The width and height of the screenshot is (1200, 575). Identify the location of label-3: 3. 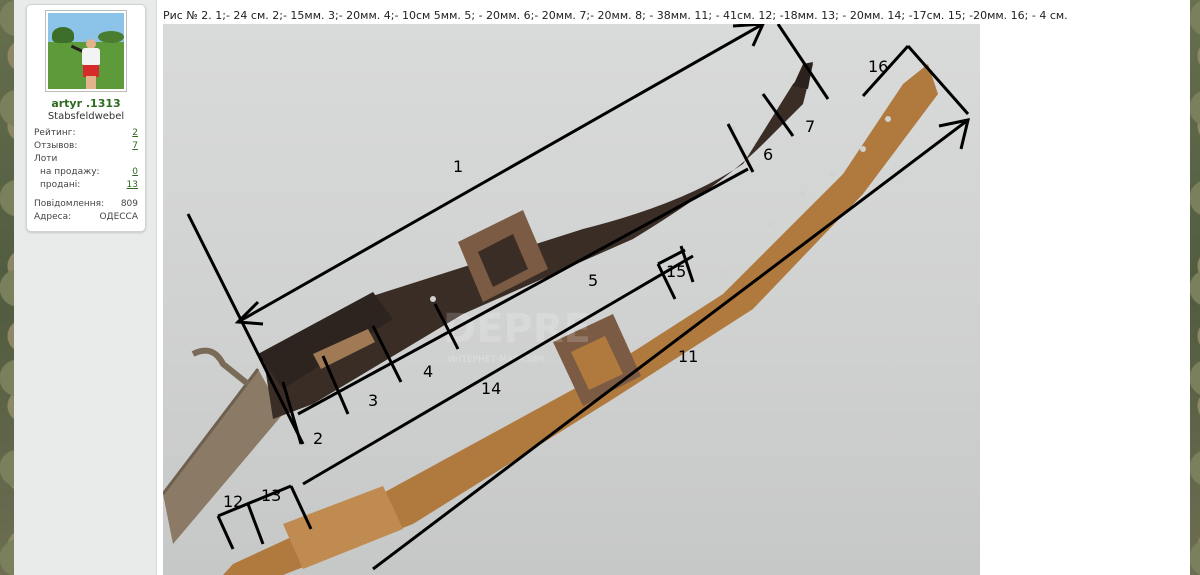
(373, 400).